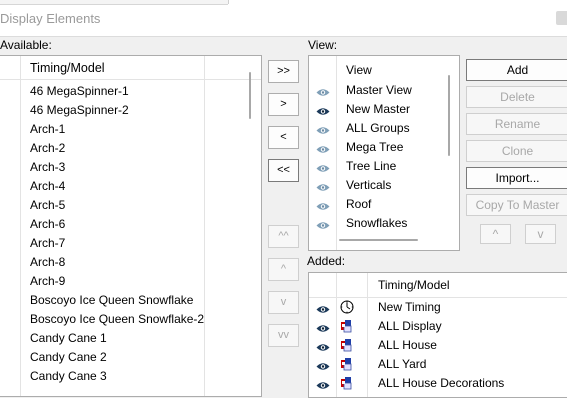  Describe the element at coordinates (402, 364) in the screenshot. I see `added-item: ALL Yard` at that location.